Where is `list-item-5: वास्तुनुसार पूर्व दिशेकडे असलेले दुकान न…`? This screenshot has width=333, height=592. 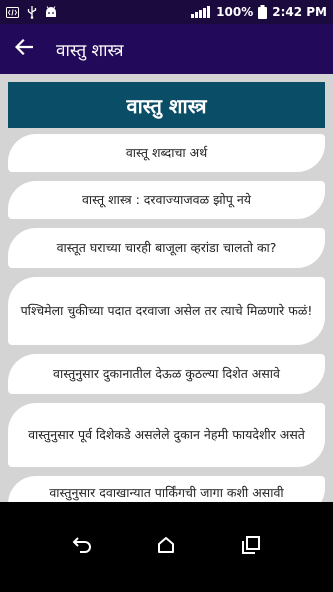 list-item-5: वास्तुनुसार पूर्व दिशेकडे असलेले दुकान न… is located at coordinates (166, 435).